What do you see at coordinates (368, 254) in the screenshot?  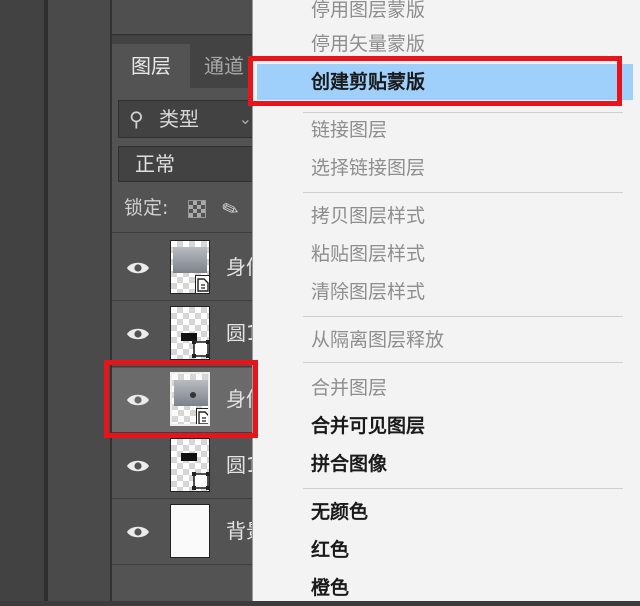 I see `menu-item-paste-layer-style: 粘贴图层样式` at bounding box center [368, 254].